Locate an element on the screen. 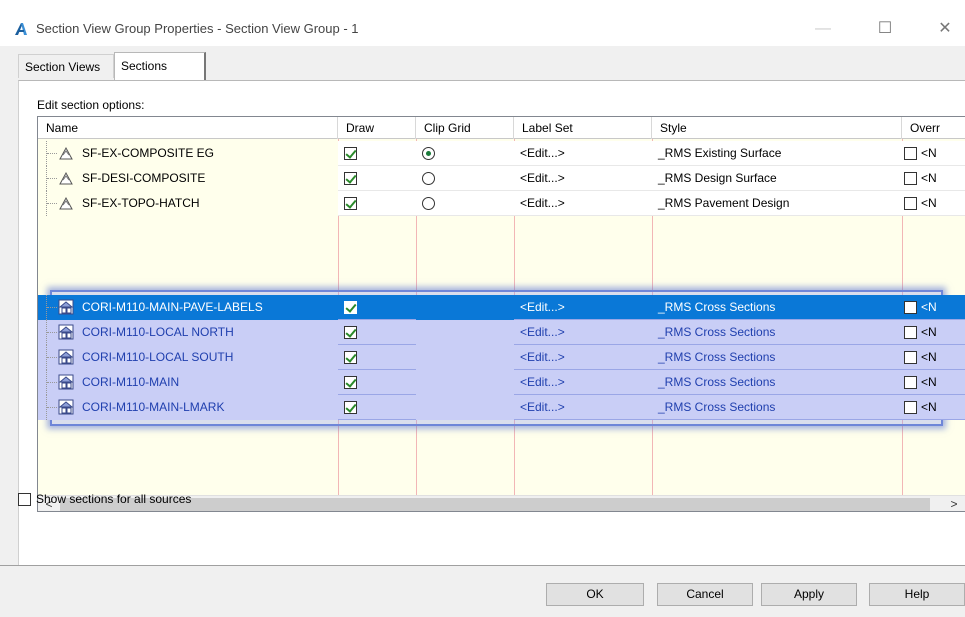 This screenshot has width=965, height=617. show-all-sources-checkbox is located at coordinates (24, 499).